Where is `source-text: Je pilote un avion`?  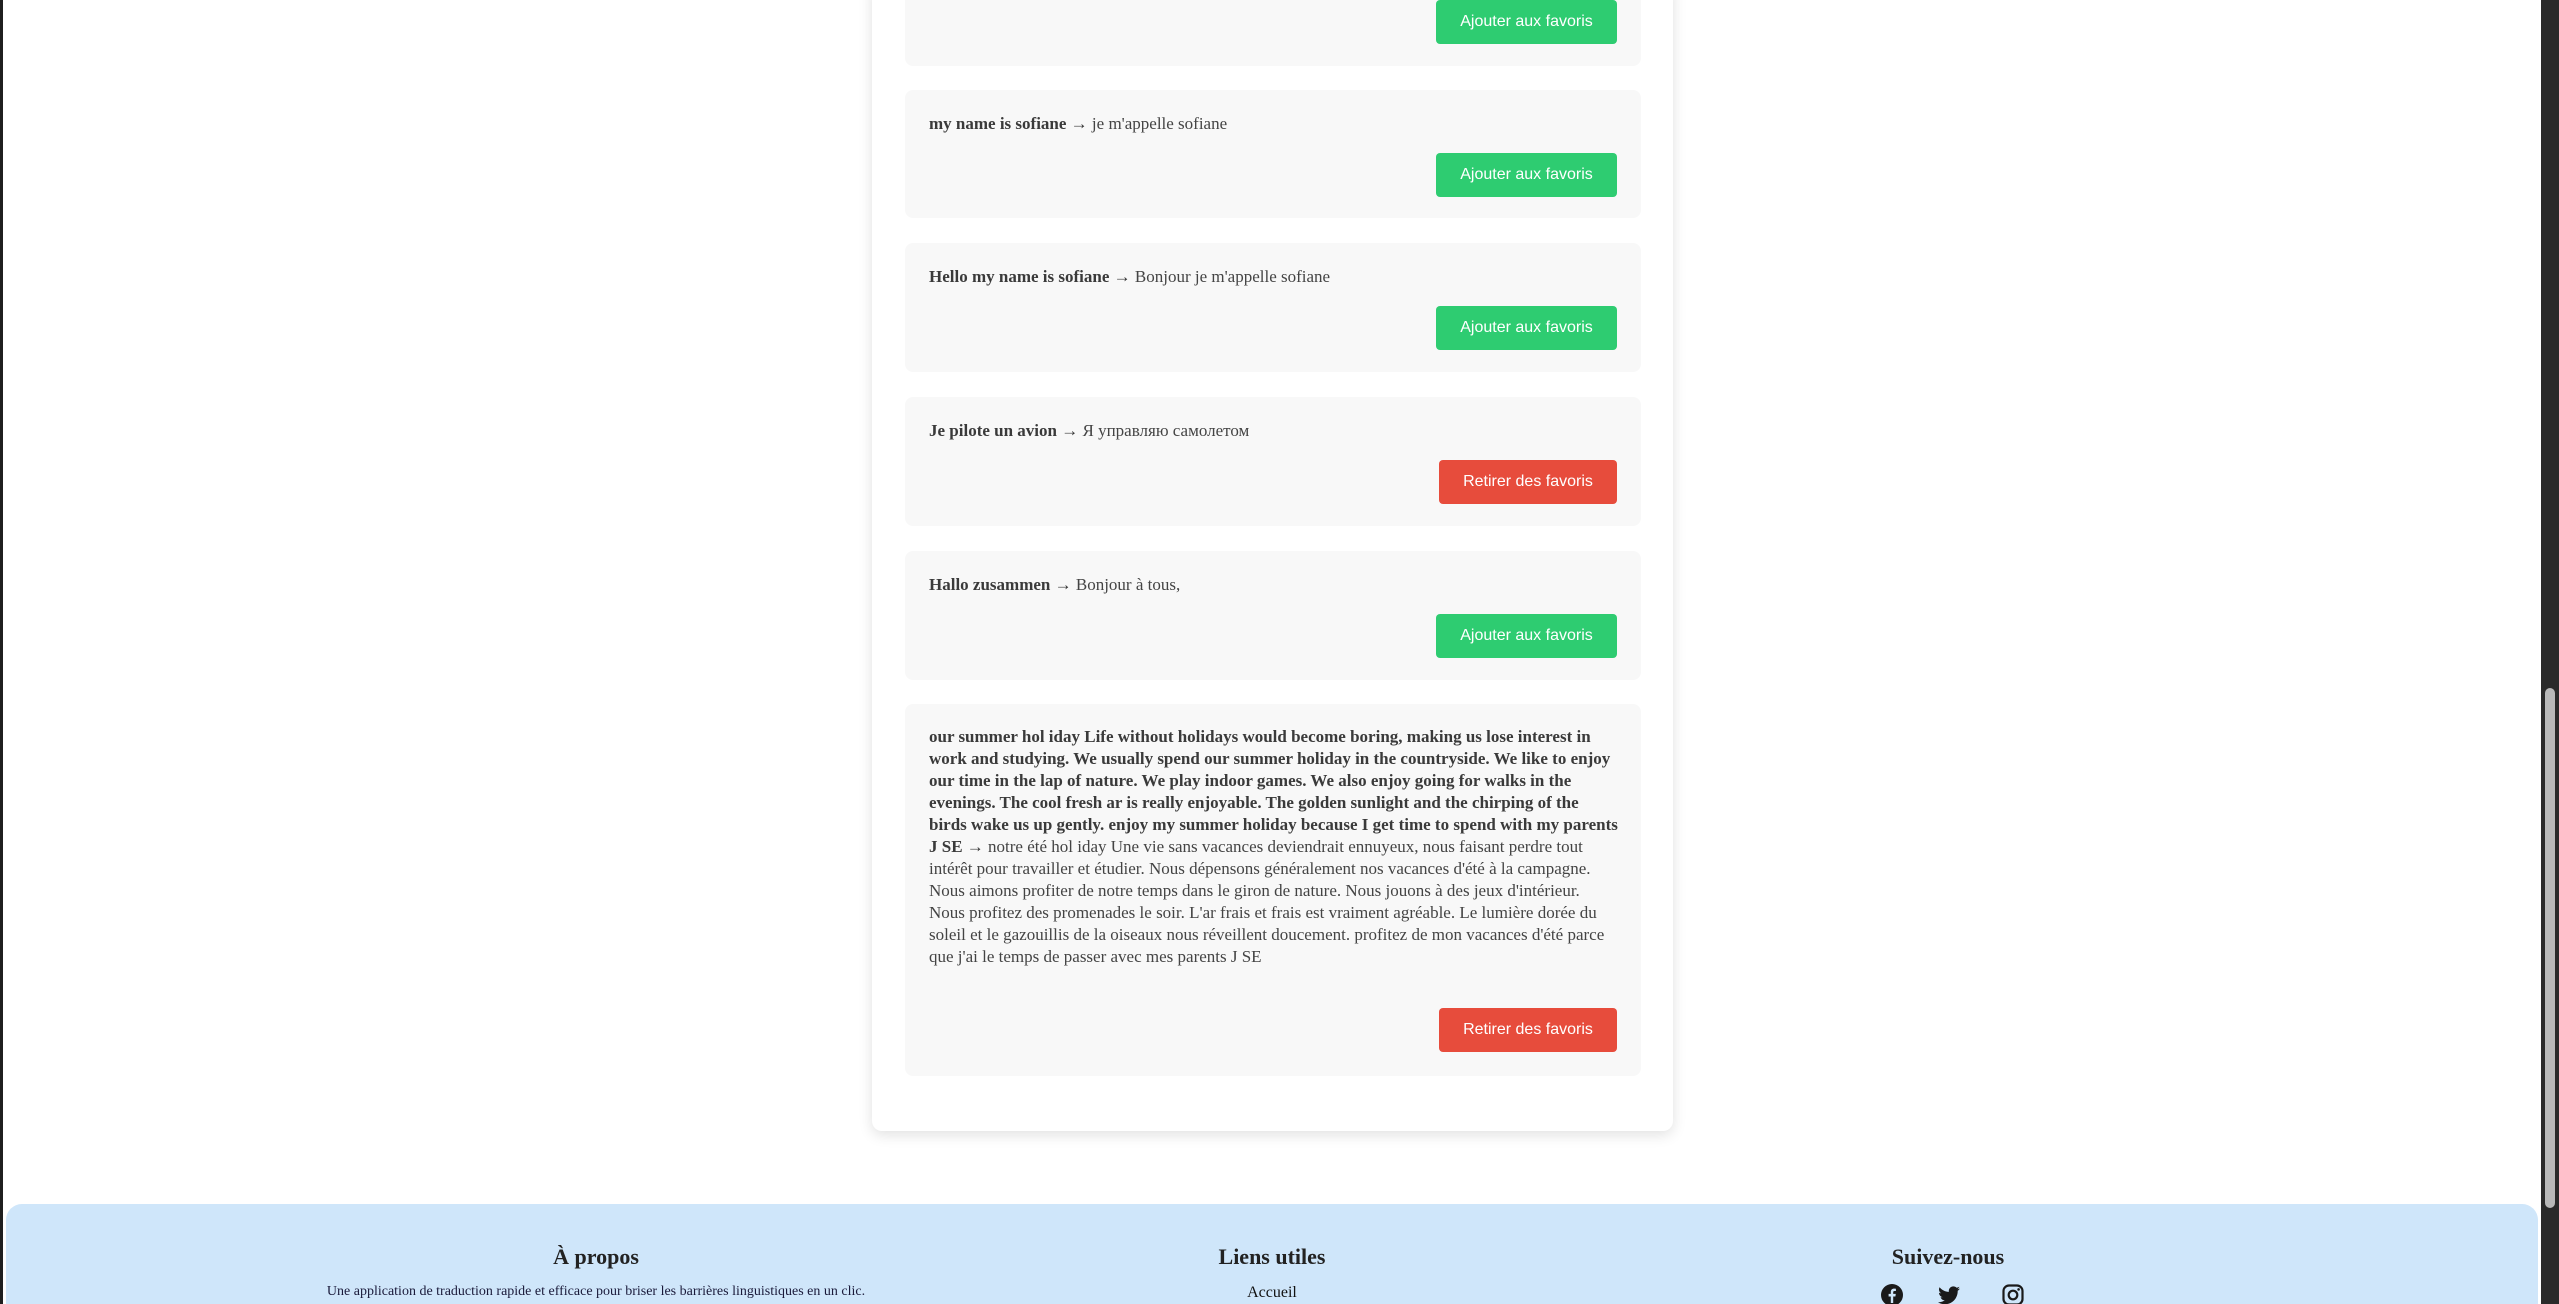
source-text: Je pilote un avion is located at coordinates (993, 430).